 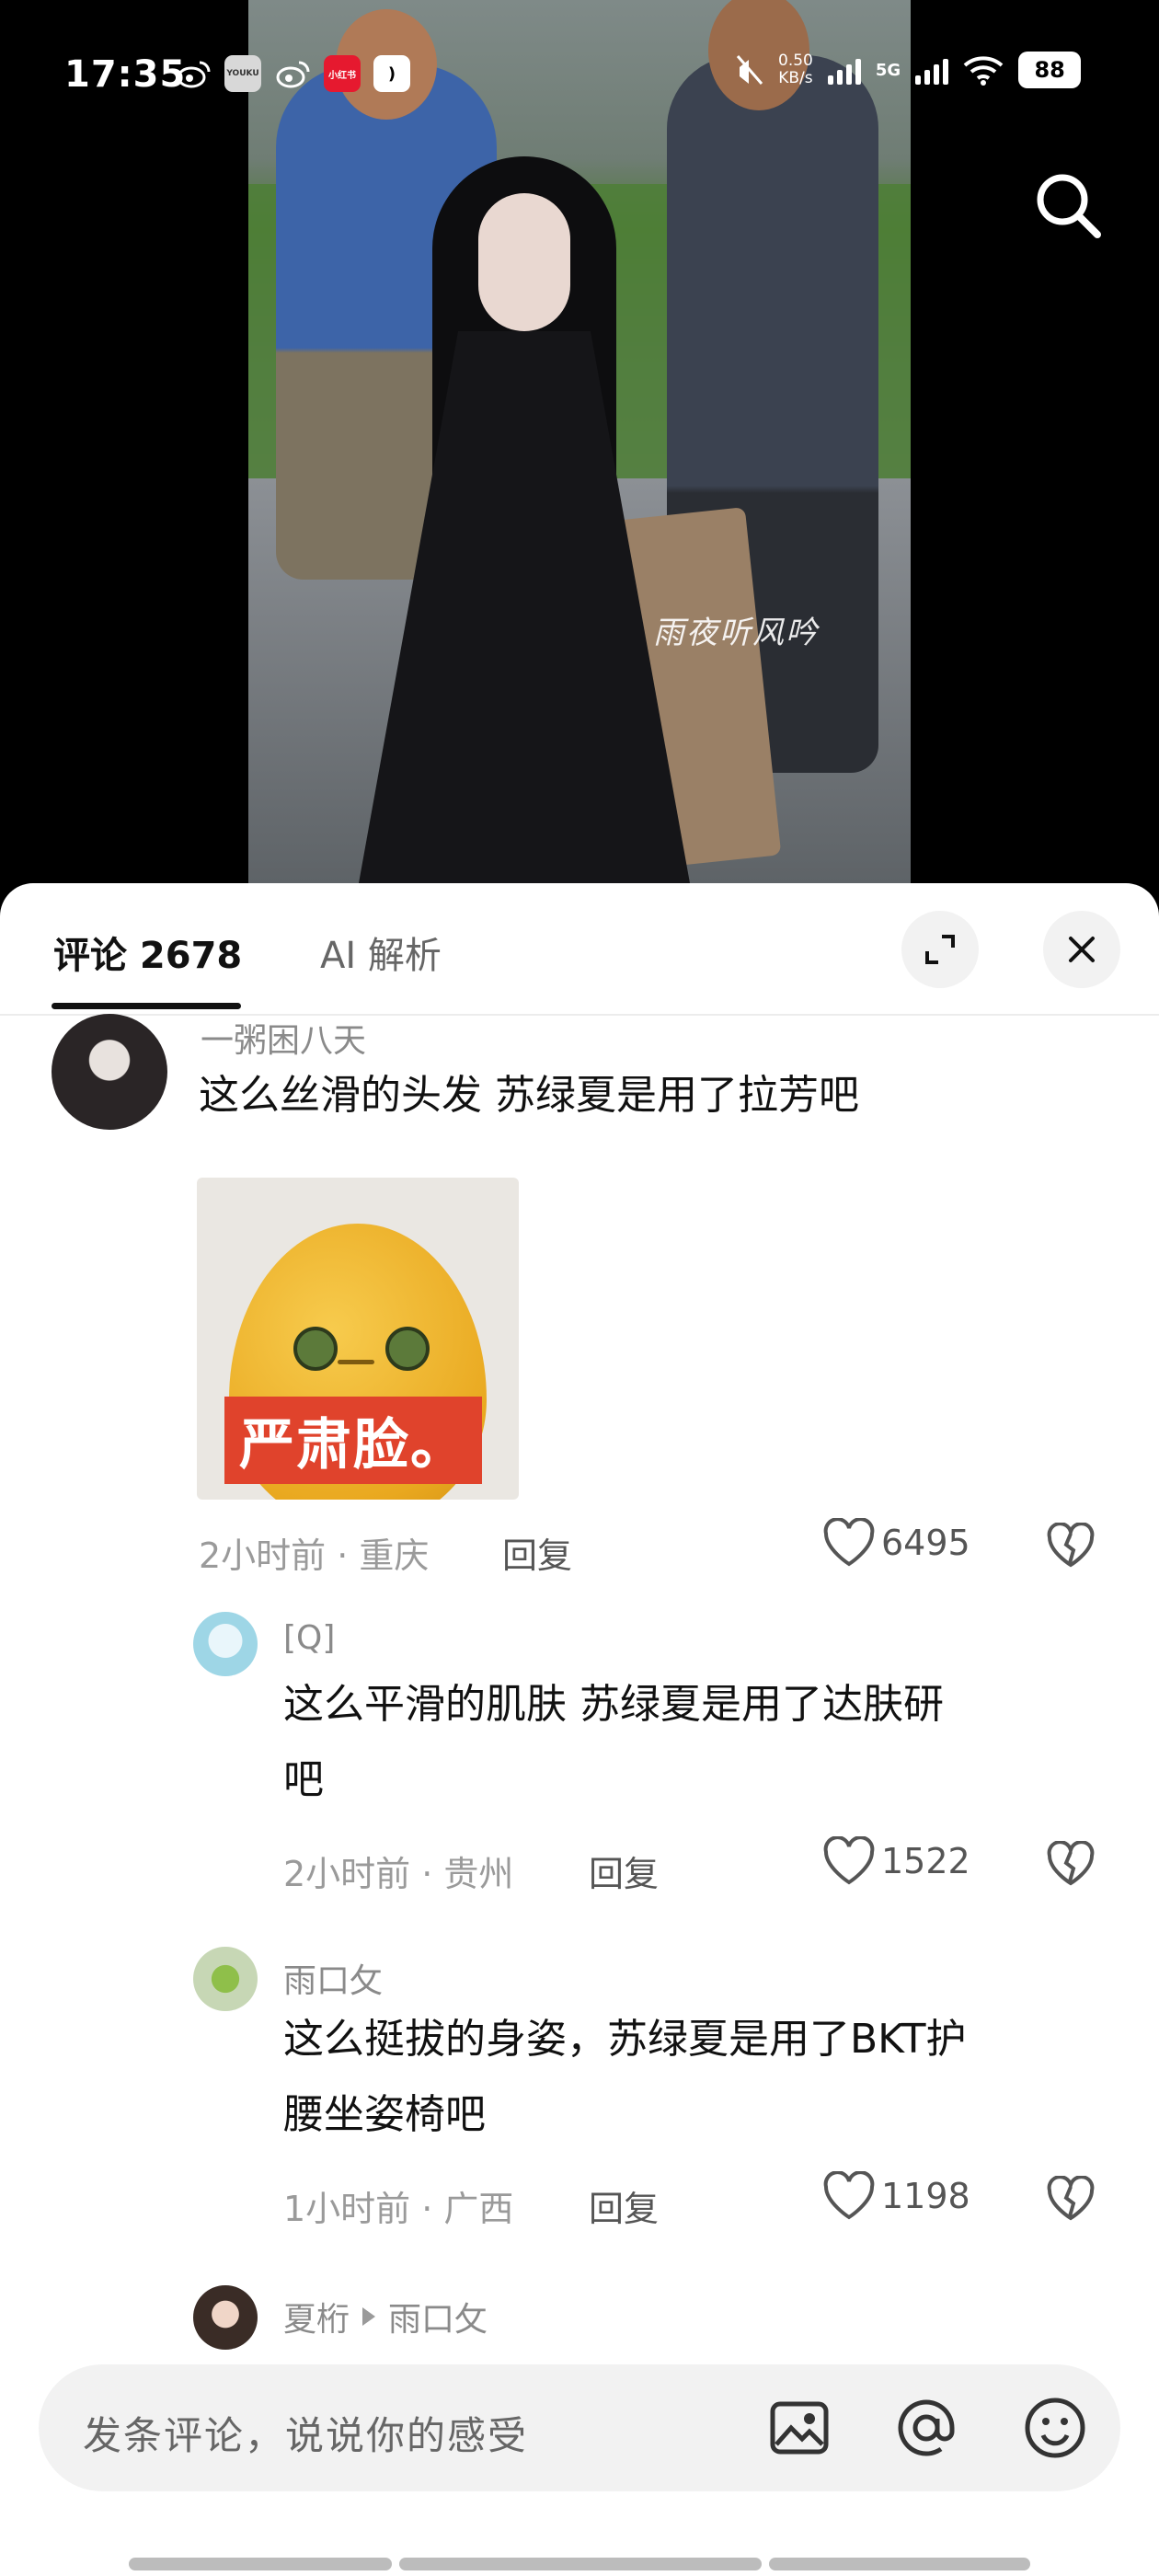 I want to click on app-icon: ), so click(x=391, y=73).